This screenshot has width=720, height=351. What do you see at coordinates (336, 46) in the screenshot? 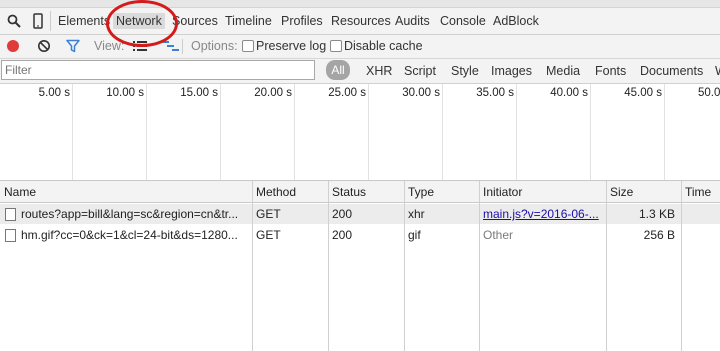
I see `disable-cache-checkbox` at bounding box center [336, 46].